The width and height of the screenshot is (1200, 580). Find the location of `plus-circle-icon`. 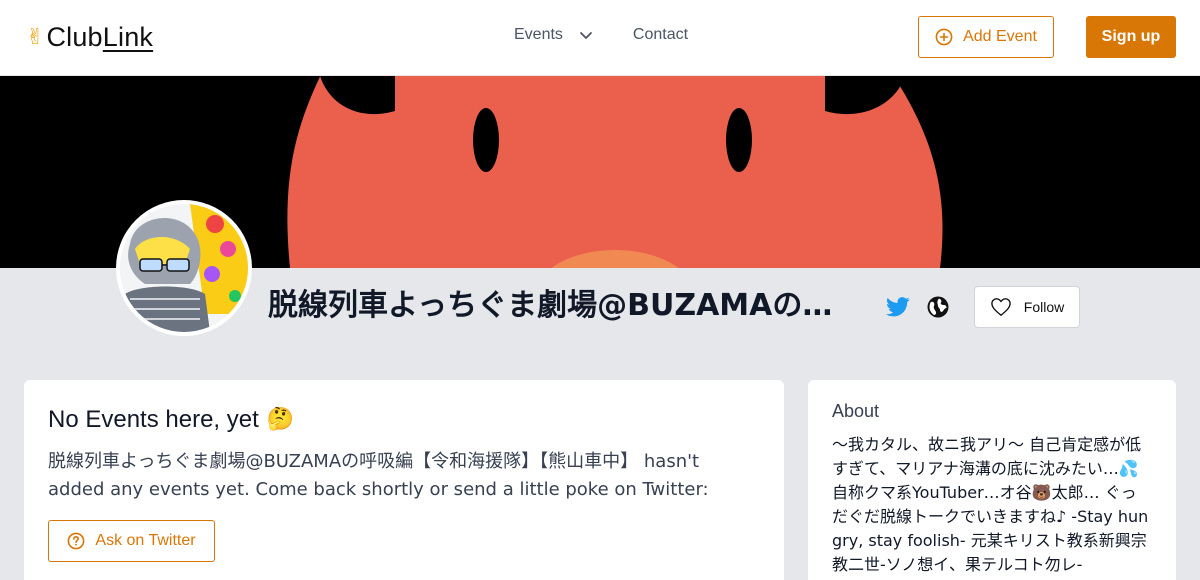

plus-circle-icon is located at coordinates (944, 37).